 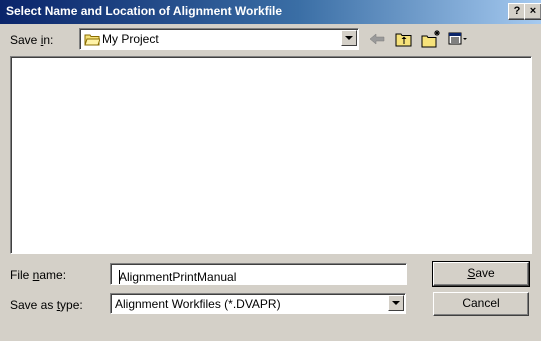 I want to click on new-folder-icon, so click(x=431, y=39).